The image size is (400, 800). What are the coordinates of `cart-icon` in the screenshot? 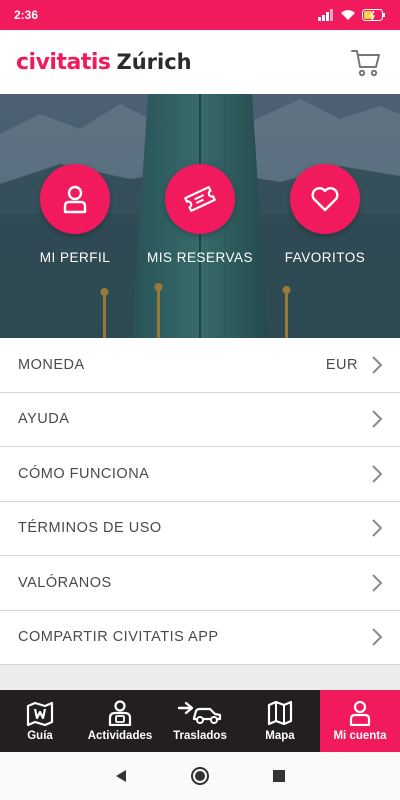 It's located at (365, 63).